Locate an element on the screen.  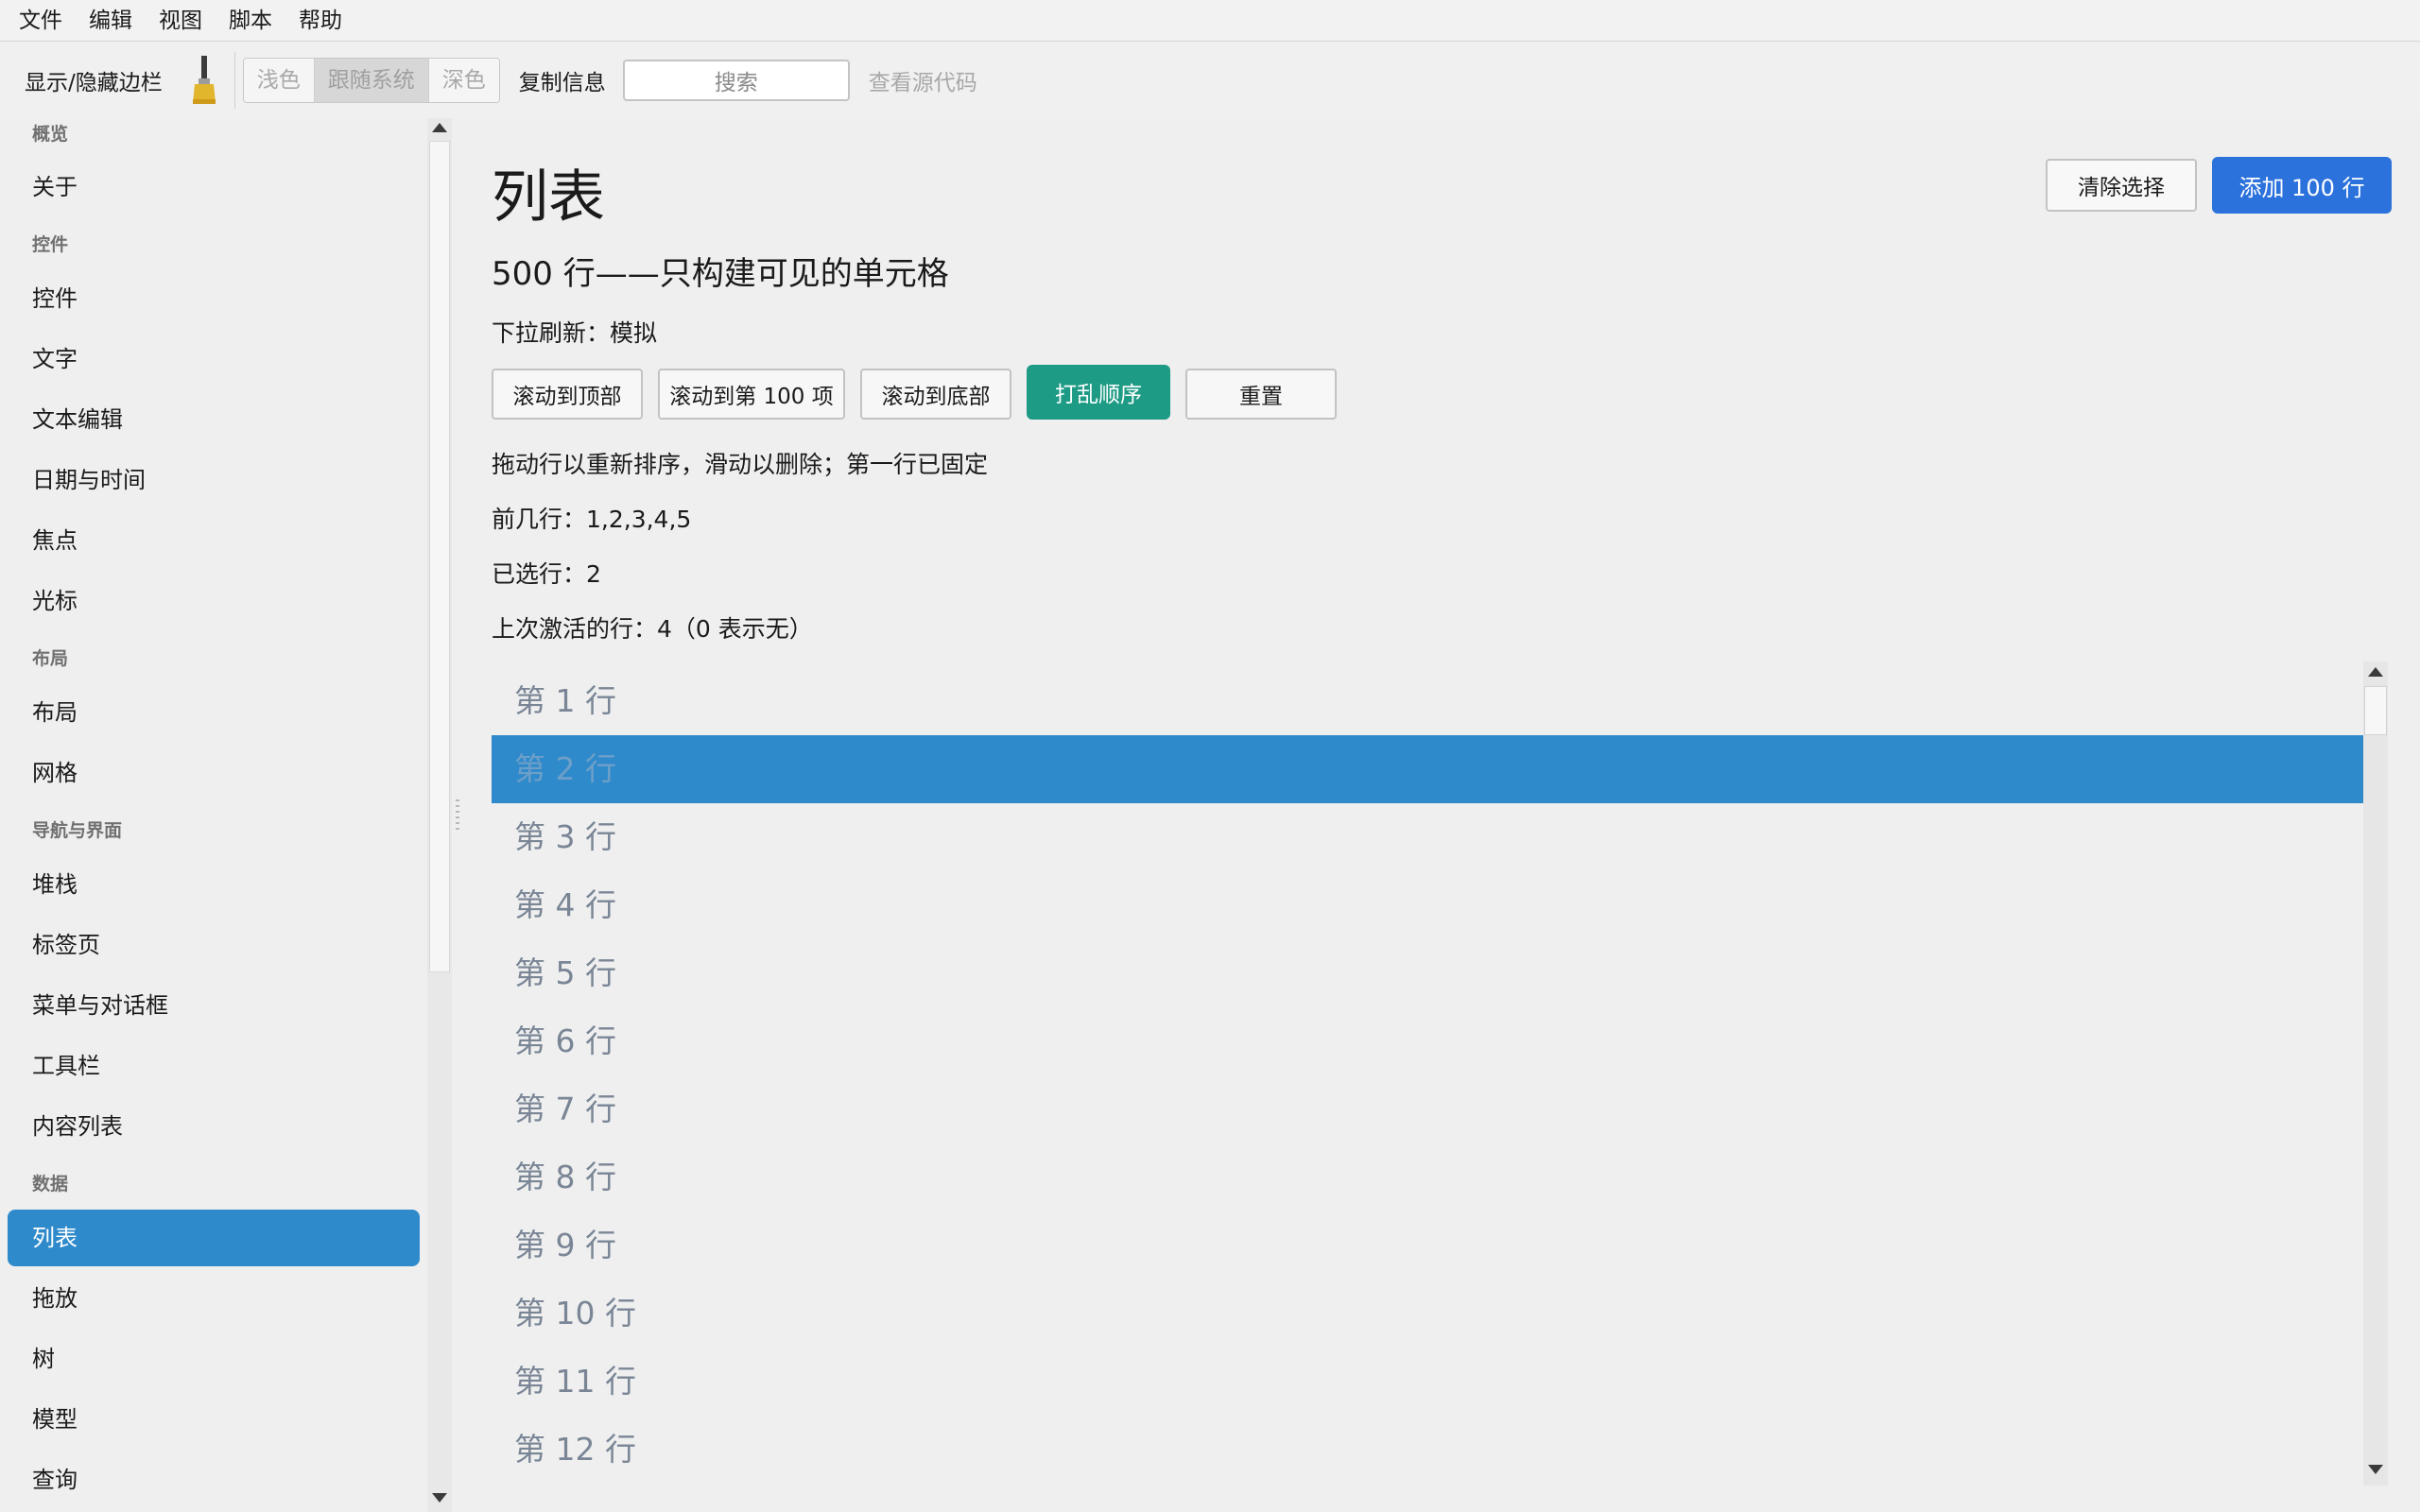
menu-edit: 编辑 is located at coordinates (111, 21).